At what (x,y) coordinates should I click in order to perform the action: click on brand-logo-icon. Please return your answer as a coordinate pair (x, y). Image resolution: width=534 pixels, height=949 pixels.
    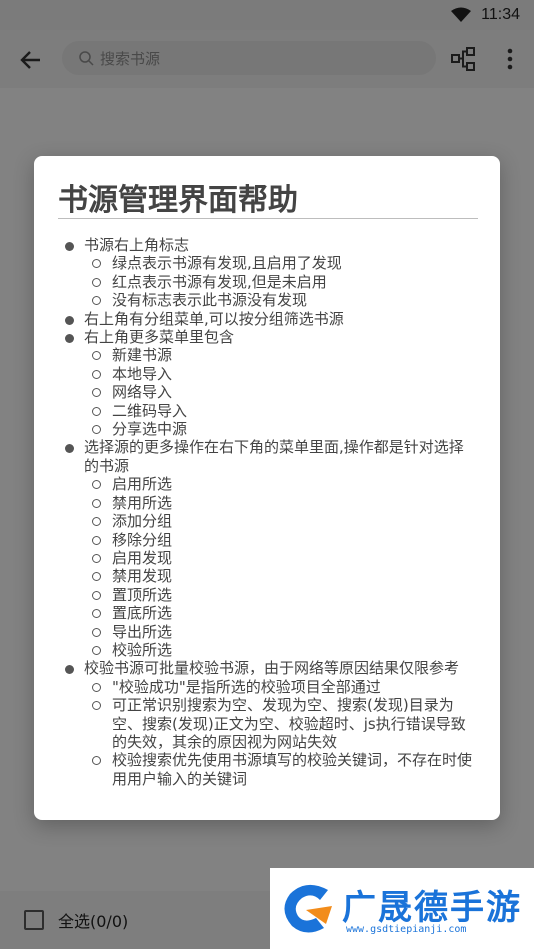
    Looking at the image, I should click on (308, 908).